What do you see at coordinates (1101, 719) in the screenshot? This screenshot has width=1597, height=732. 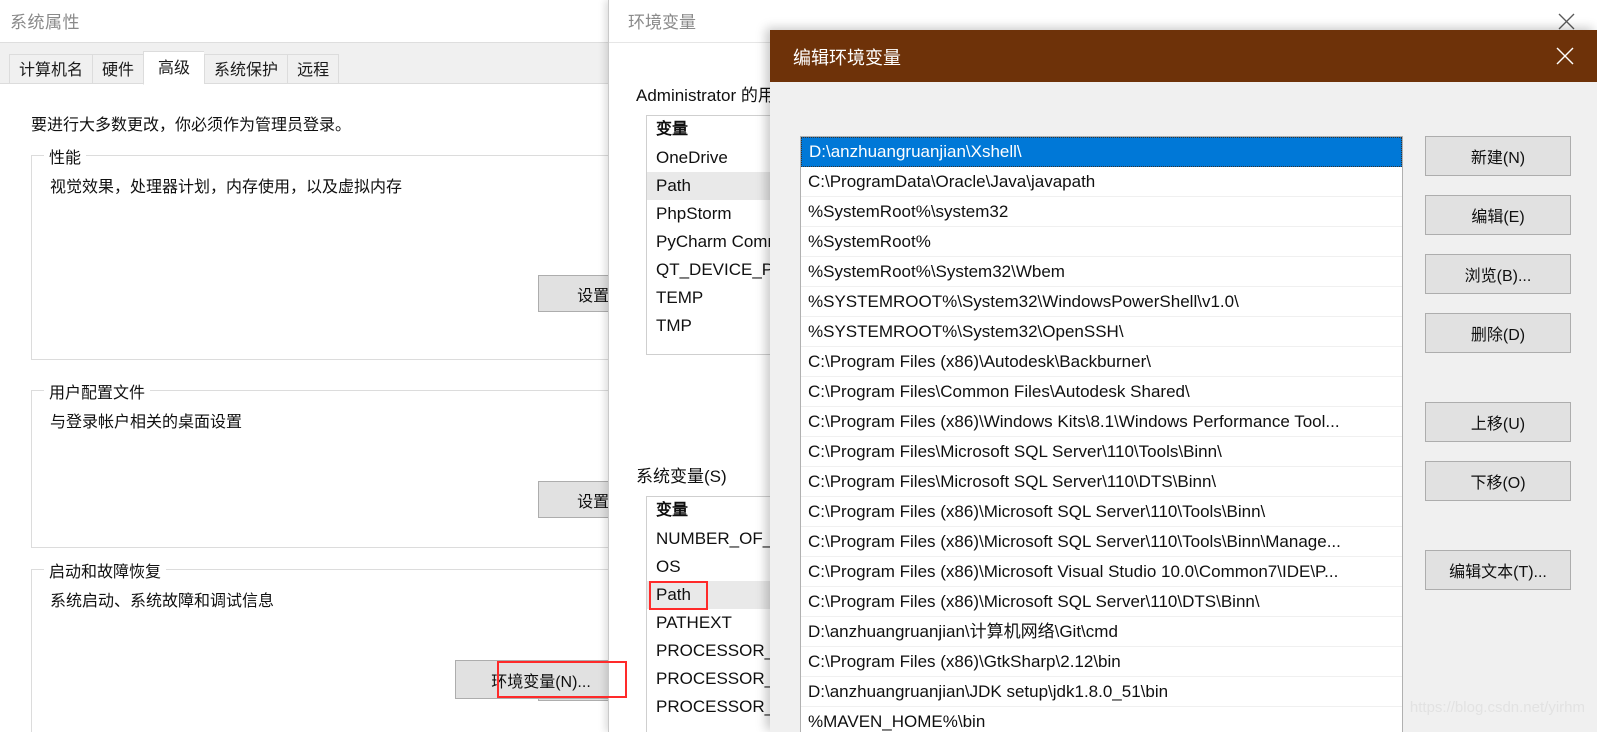 I see `path-entry: %MAVEN_HOME%\bin` at bounding box center [1101, 719].